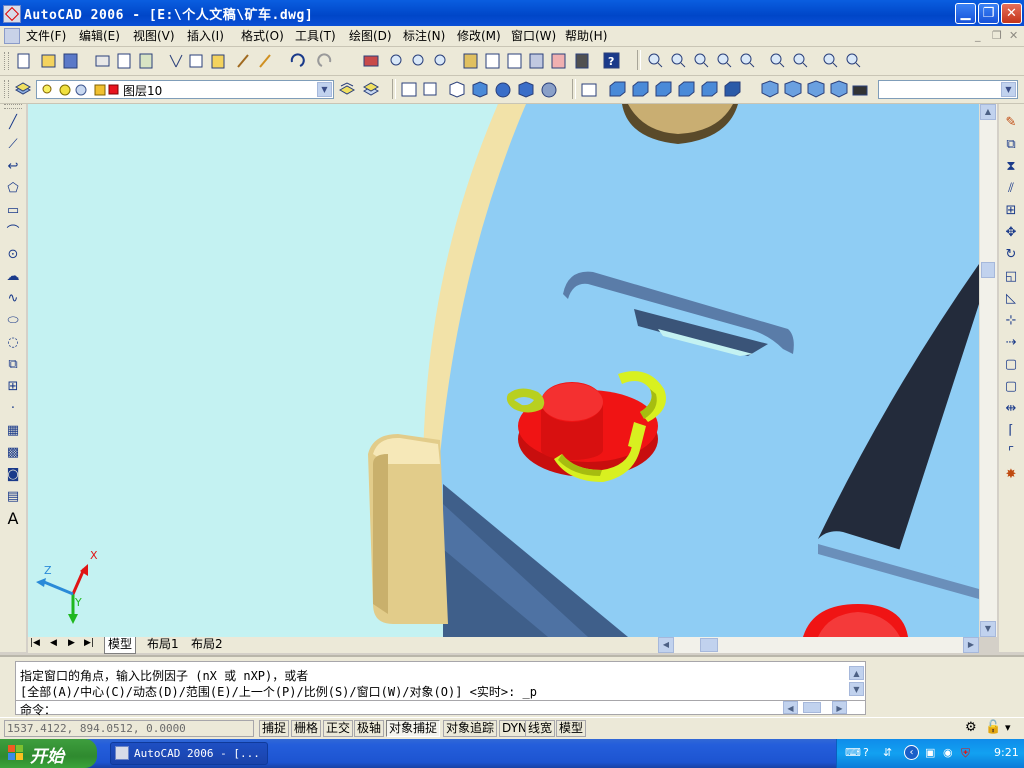  Describe the element at coordinates (948, 752) in the screenshot. I see `speaker-icon: ◉` at that location.